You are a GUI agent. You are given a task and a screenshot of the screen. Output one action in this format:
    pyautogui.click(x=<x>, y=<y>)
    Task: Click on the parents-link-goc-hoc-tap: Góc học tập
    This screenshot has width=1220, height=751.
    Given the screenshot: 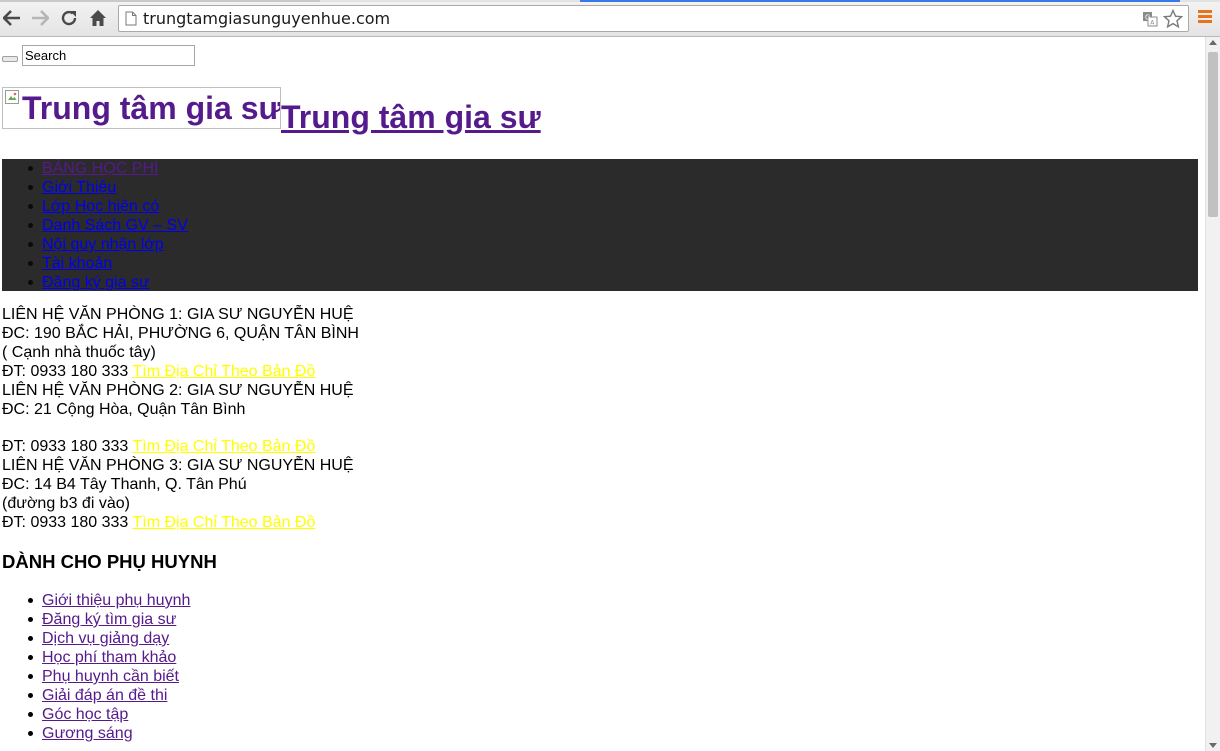 What is the action you would take?
    pyautogui.click(x=85, y=714)
    